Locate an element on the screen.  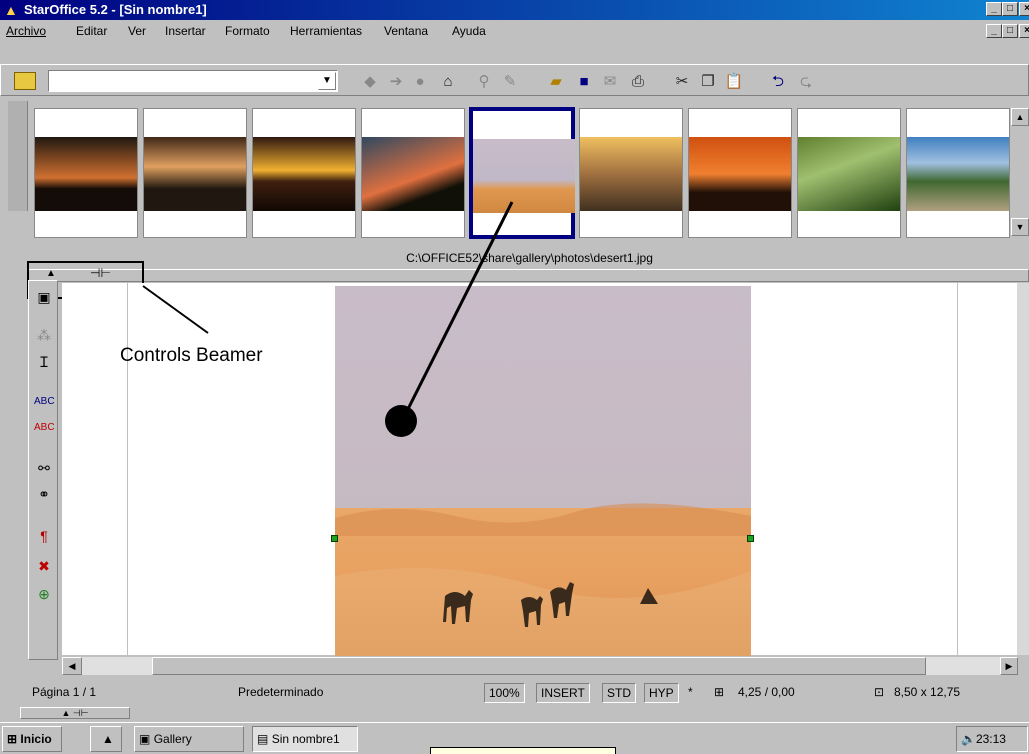
quick-launch-icon: ▲ is located at coordinates (106, 739).